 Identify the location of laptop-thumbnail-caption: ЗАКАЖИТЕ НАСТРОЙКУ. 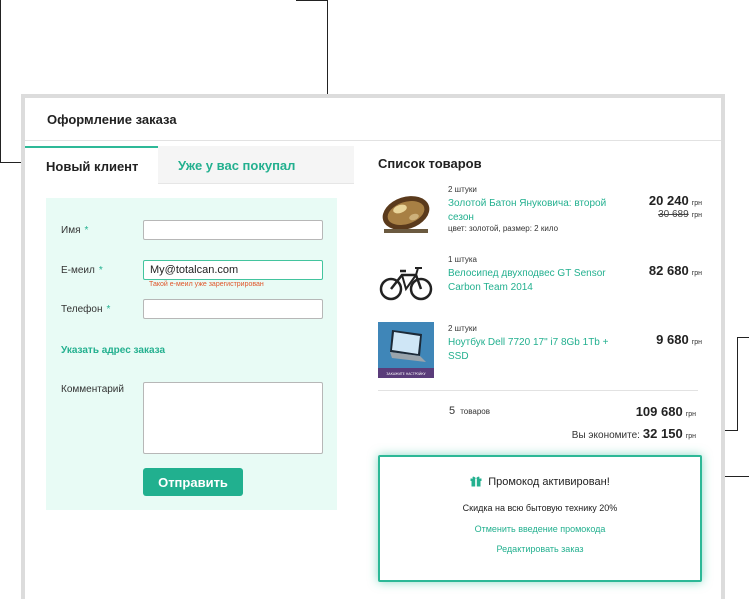
(405, 373).